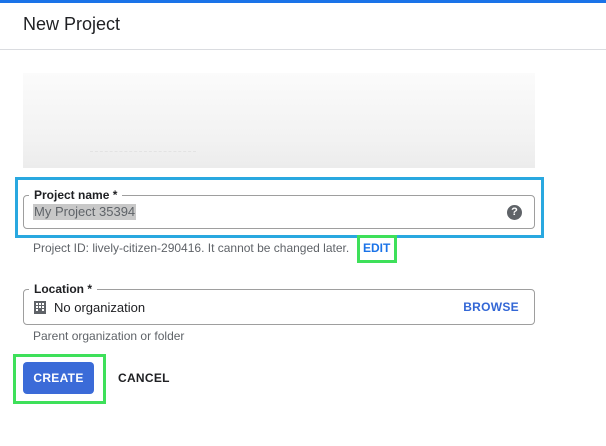  I want to click on project-name-label: Project name *, so click(76, 195).